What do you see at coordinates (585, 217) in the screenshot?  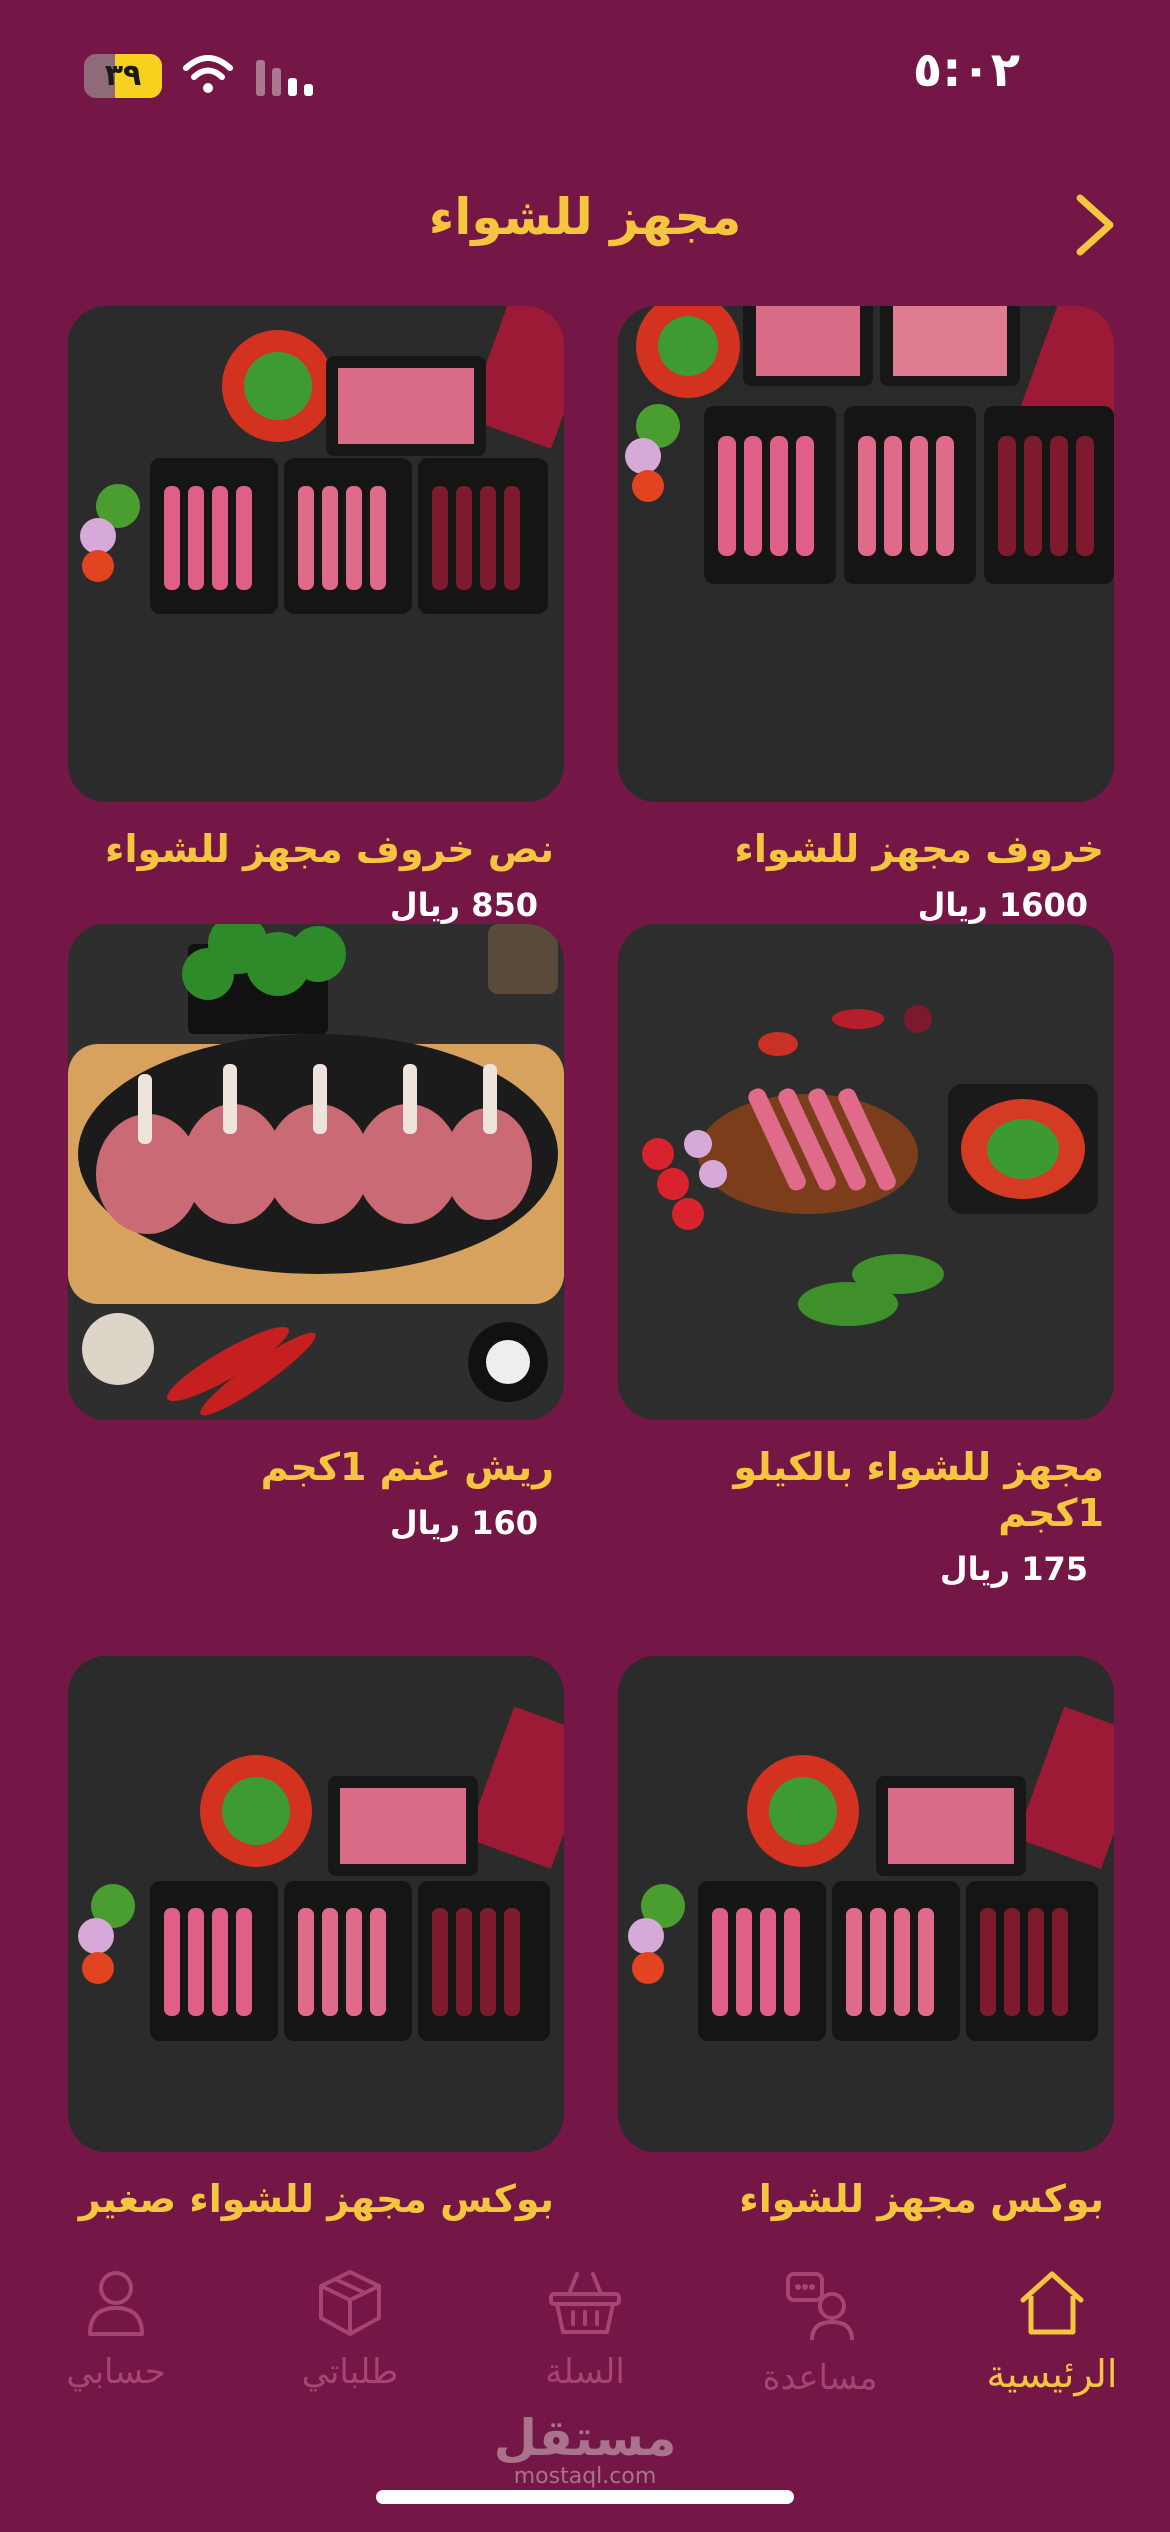 I see `page-title: مجهز للشواء` at bounding box center [585, 217].